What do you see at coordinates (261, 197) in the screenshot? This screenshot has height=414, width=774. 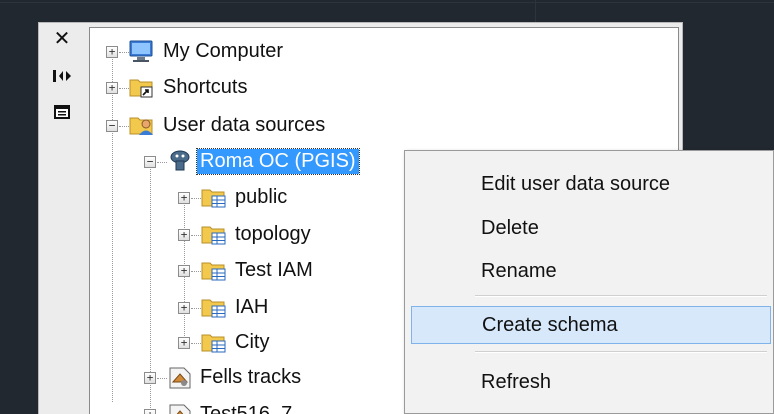 I see `tree-node-label: public` at bounding box center [261, 197].